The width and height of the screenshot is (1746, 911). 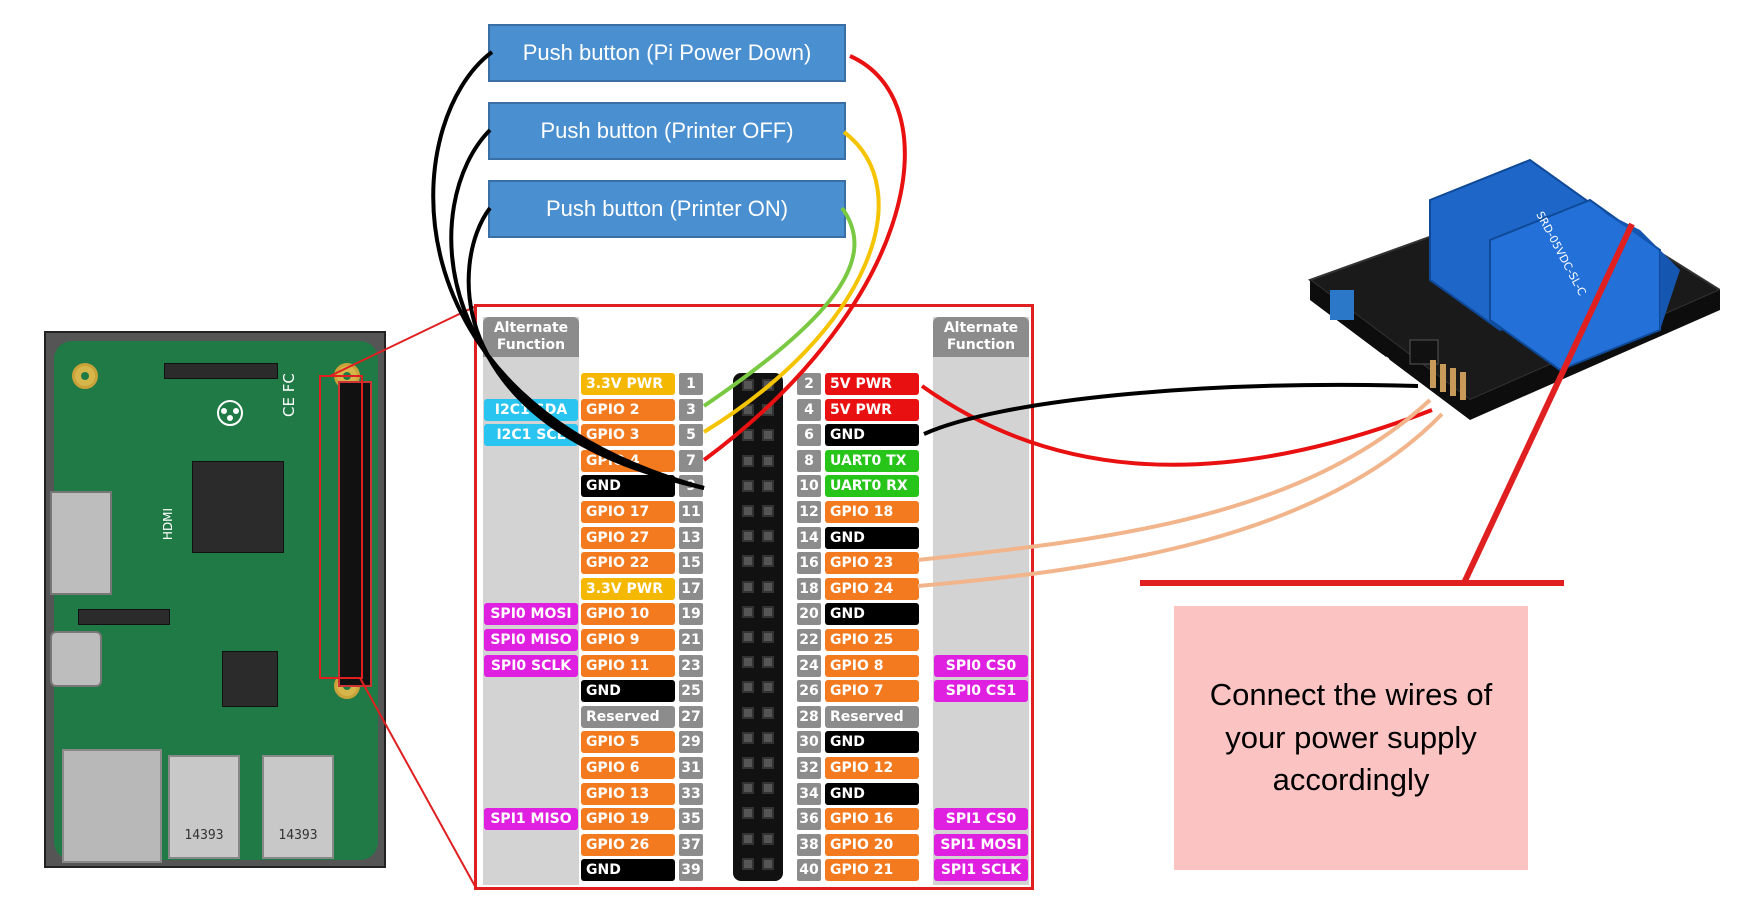 What do you see at coordinates (872, 460) in the screenshot?
I see `pin-label-right: UART0 TX` at bounding box center [872, 460].